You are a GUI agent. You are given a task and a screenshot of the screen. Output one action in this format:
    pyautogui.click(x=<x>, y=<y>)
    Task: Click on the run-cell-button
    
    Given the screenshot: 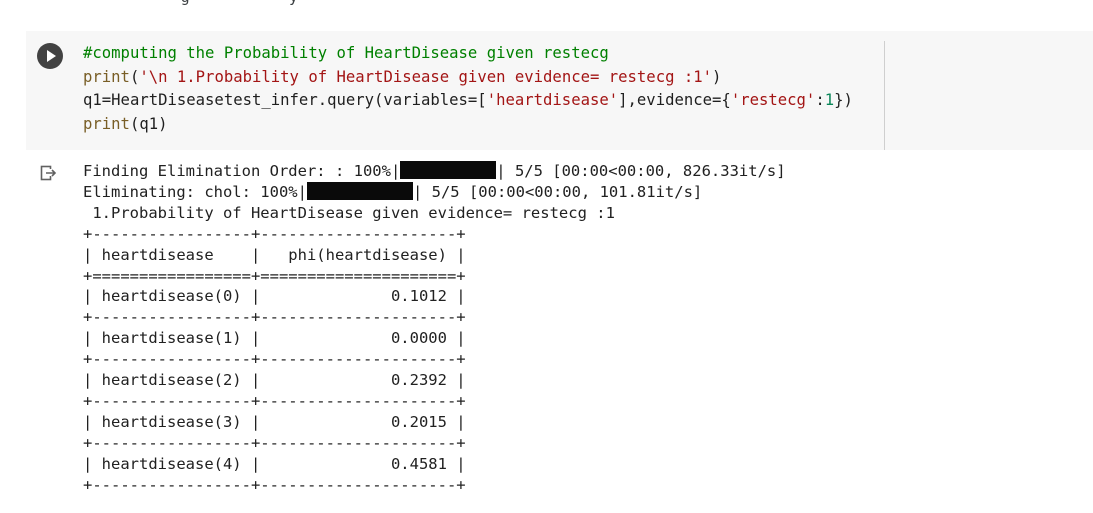 What is the action you would take?
    pyautogui.click(x=50, y=56)
    